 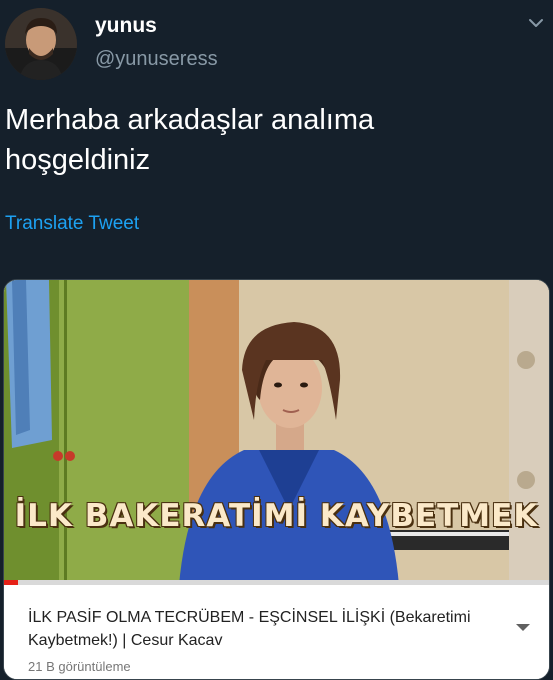 What do you see at coordinates (126, 26) in the screenshot?
I see `author-name: yunus` at bounding box center [126, 26].